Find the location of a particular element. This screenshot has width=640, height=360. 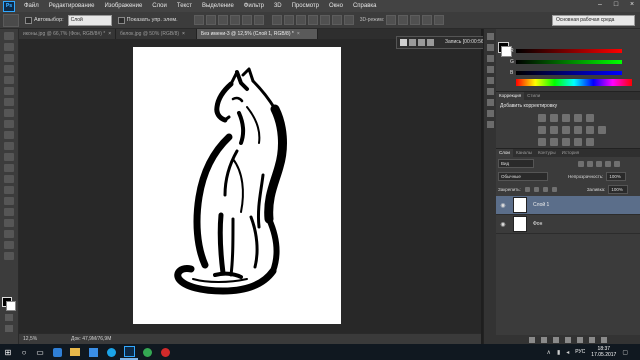

pen-tool is located at coordinates (9, 190).